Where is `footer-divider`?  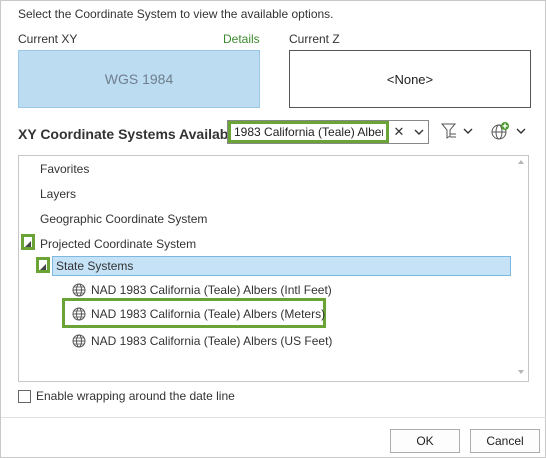
footer-divider is located at coordinates (273, 417).